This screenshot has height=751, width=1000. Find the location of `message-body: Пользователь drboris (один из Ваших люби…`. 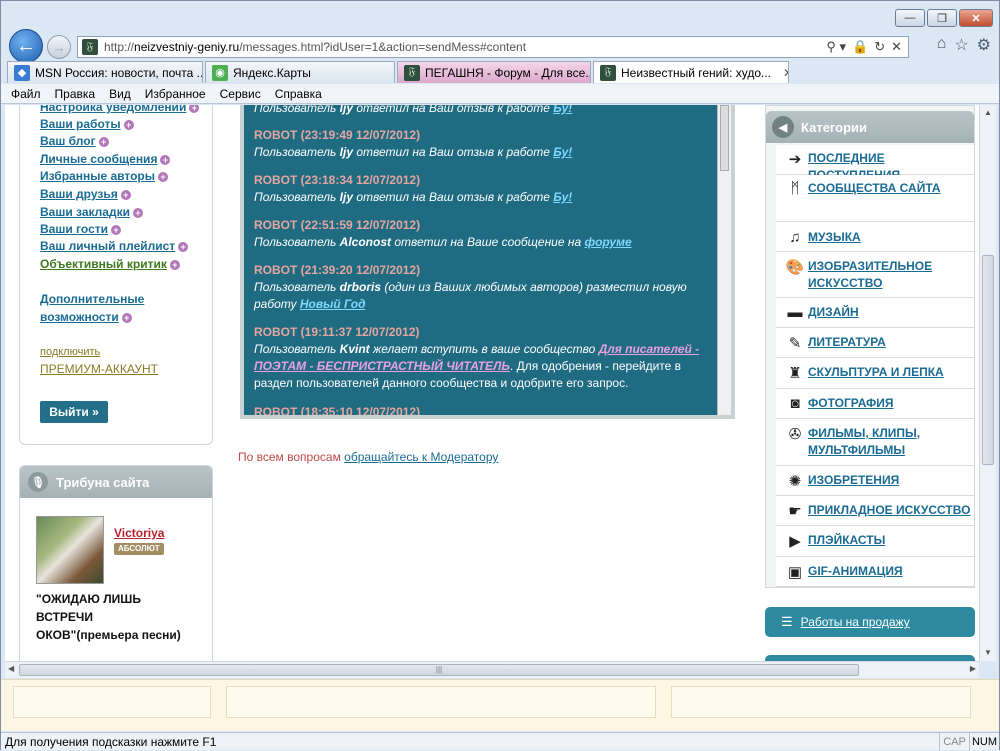

message-body: Пользователь drboris (один из Ваших люби… is located at coordinates (470, 295).